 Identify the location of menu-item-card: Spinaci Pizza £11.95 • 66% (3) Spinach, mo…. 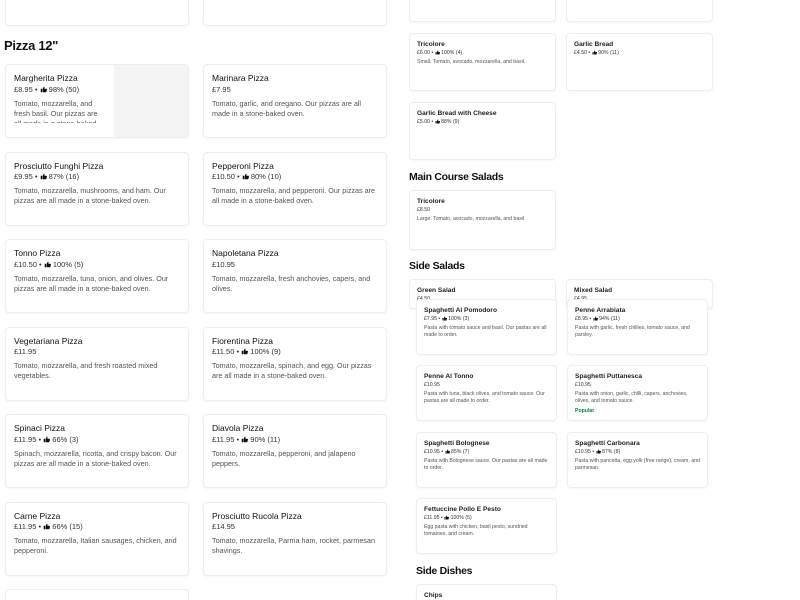
(97, 451).